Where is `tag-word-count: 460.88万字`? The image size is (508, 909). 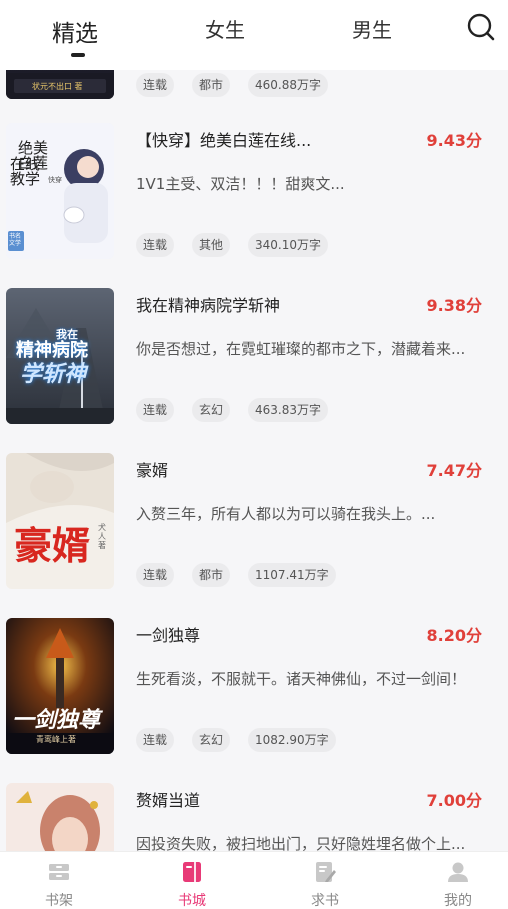
tag-word-count: 460.88万字 is located at coordinates (288, 85).